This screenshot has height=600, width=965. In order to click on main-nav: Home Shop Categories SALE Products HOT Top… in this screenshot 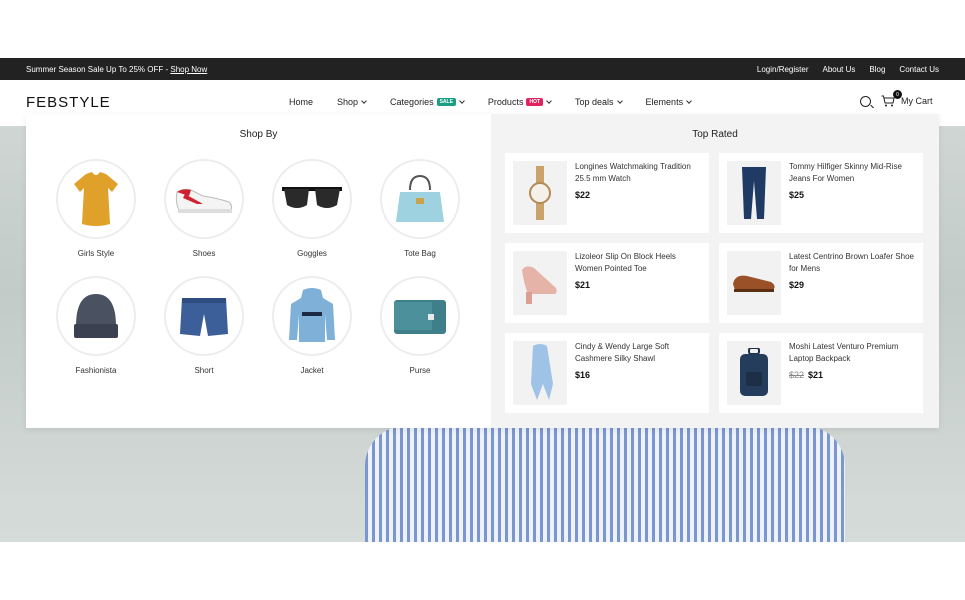, I will do `click(502, 102)`.